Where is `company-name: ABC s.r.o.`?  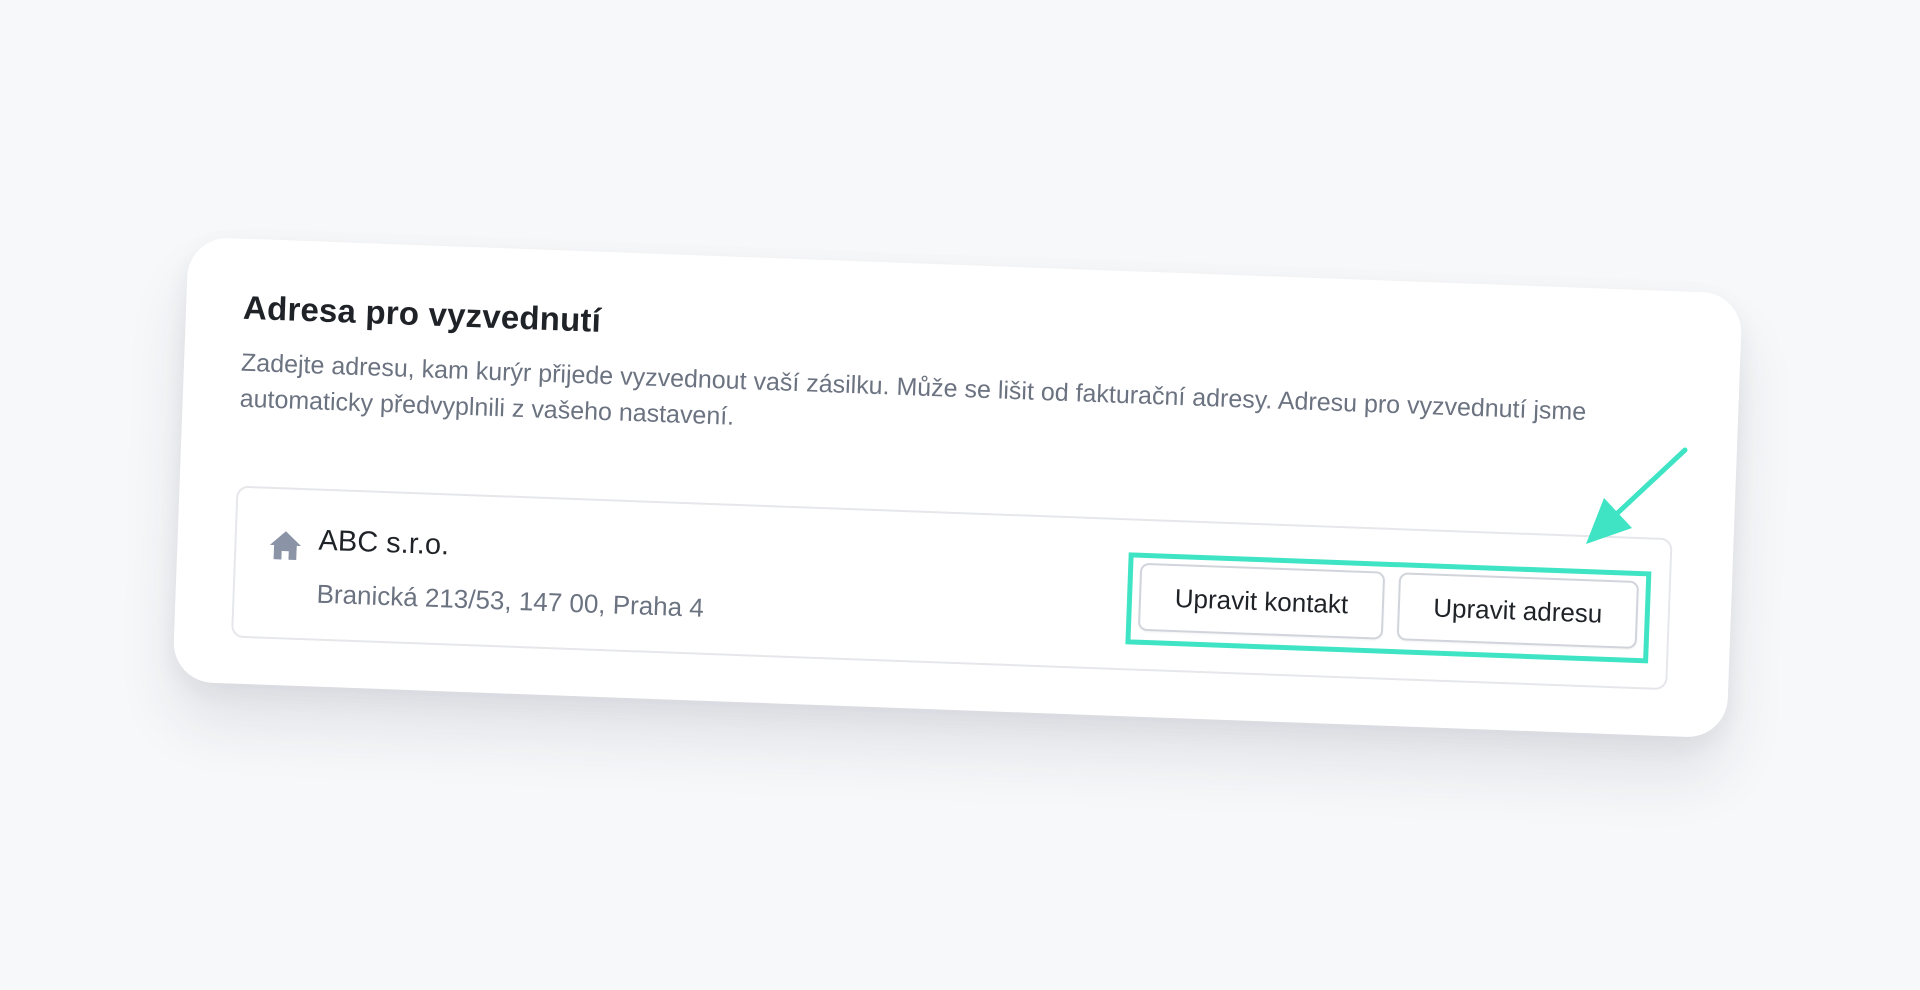
company-name: ABC s.r.o. is located at coordinates (384, 543).